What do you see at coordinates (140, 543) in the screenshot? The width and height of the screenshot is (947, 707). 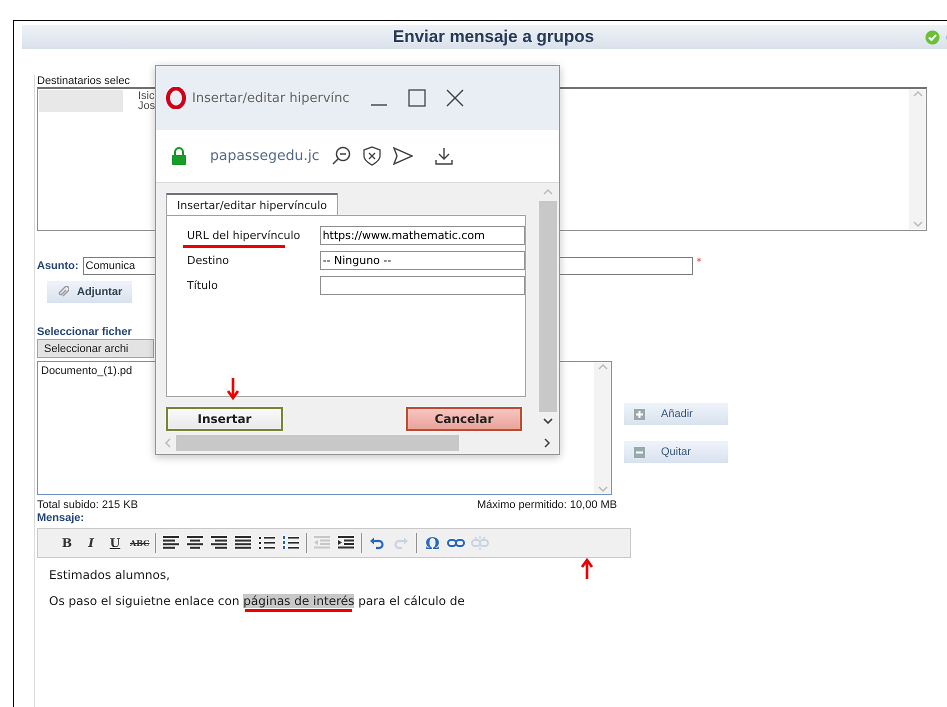 I see `strikethrough-button: ABC` at bounding box center [140, 543].